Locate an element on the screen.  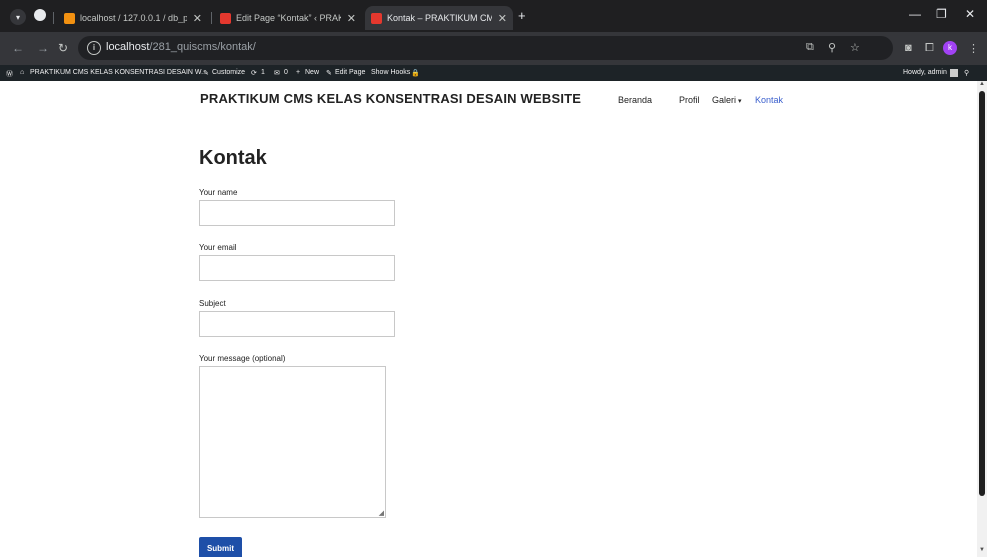
admin-howdy: Howdy, admin is located at coordinates (925, 72).